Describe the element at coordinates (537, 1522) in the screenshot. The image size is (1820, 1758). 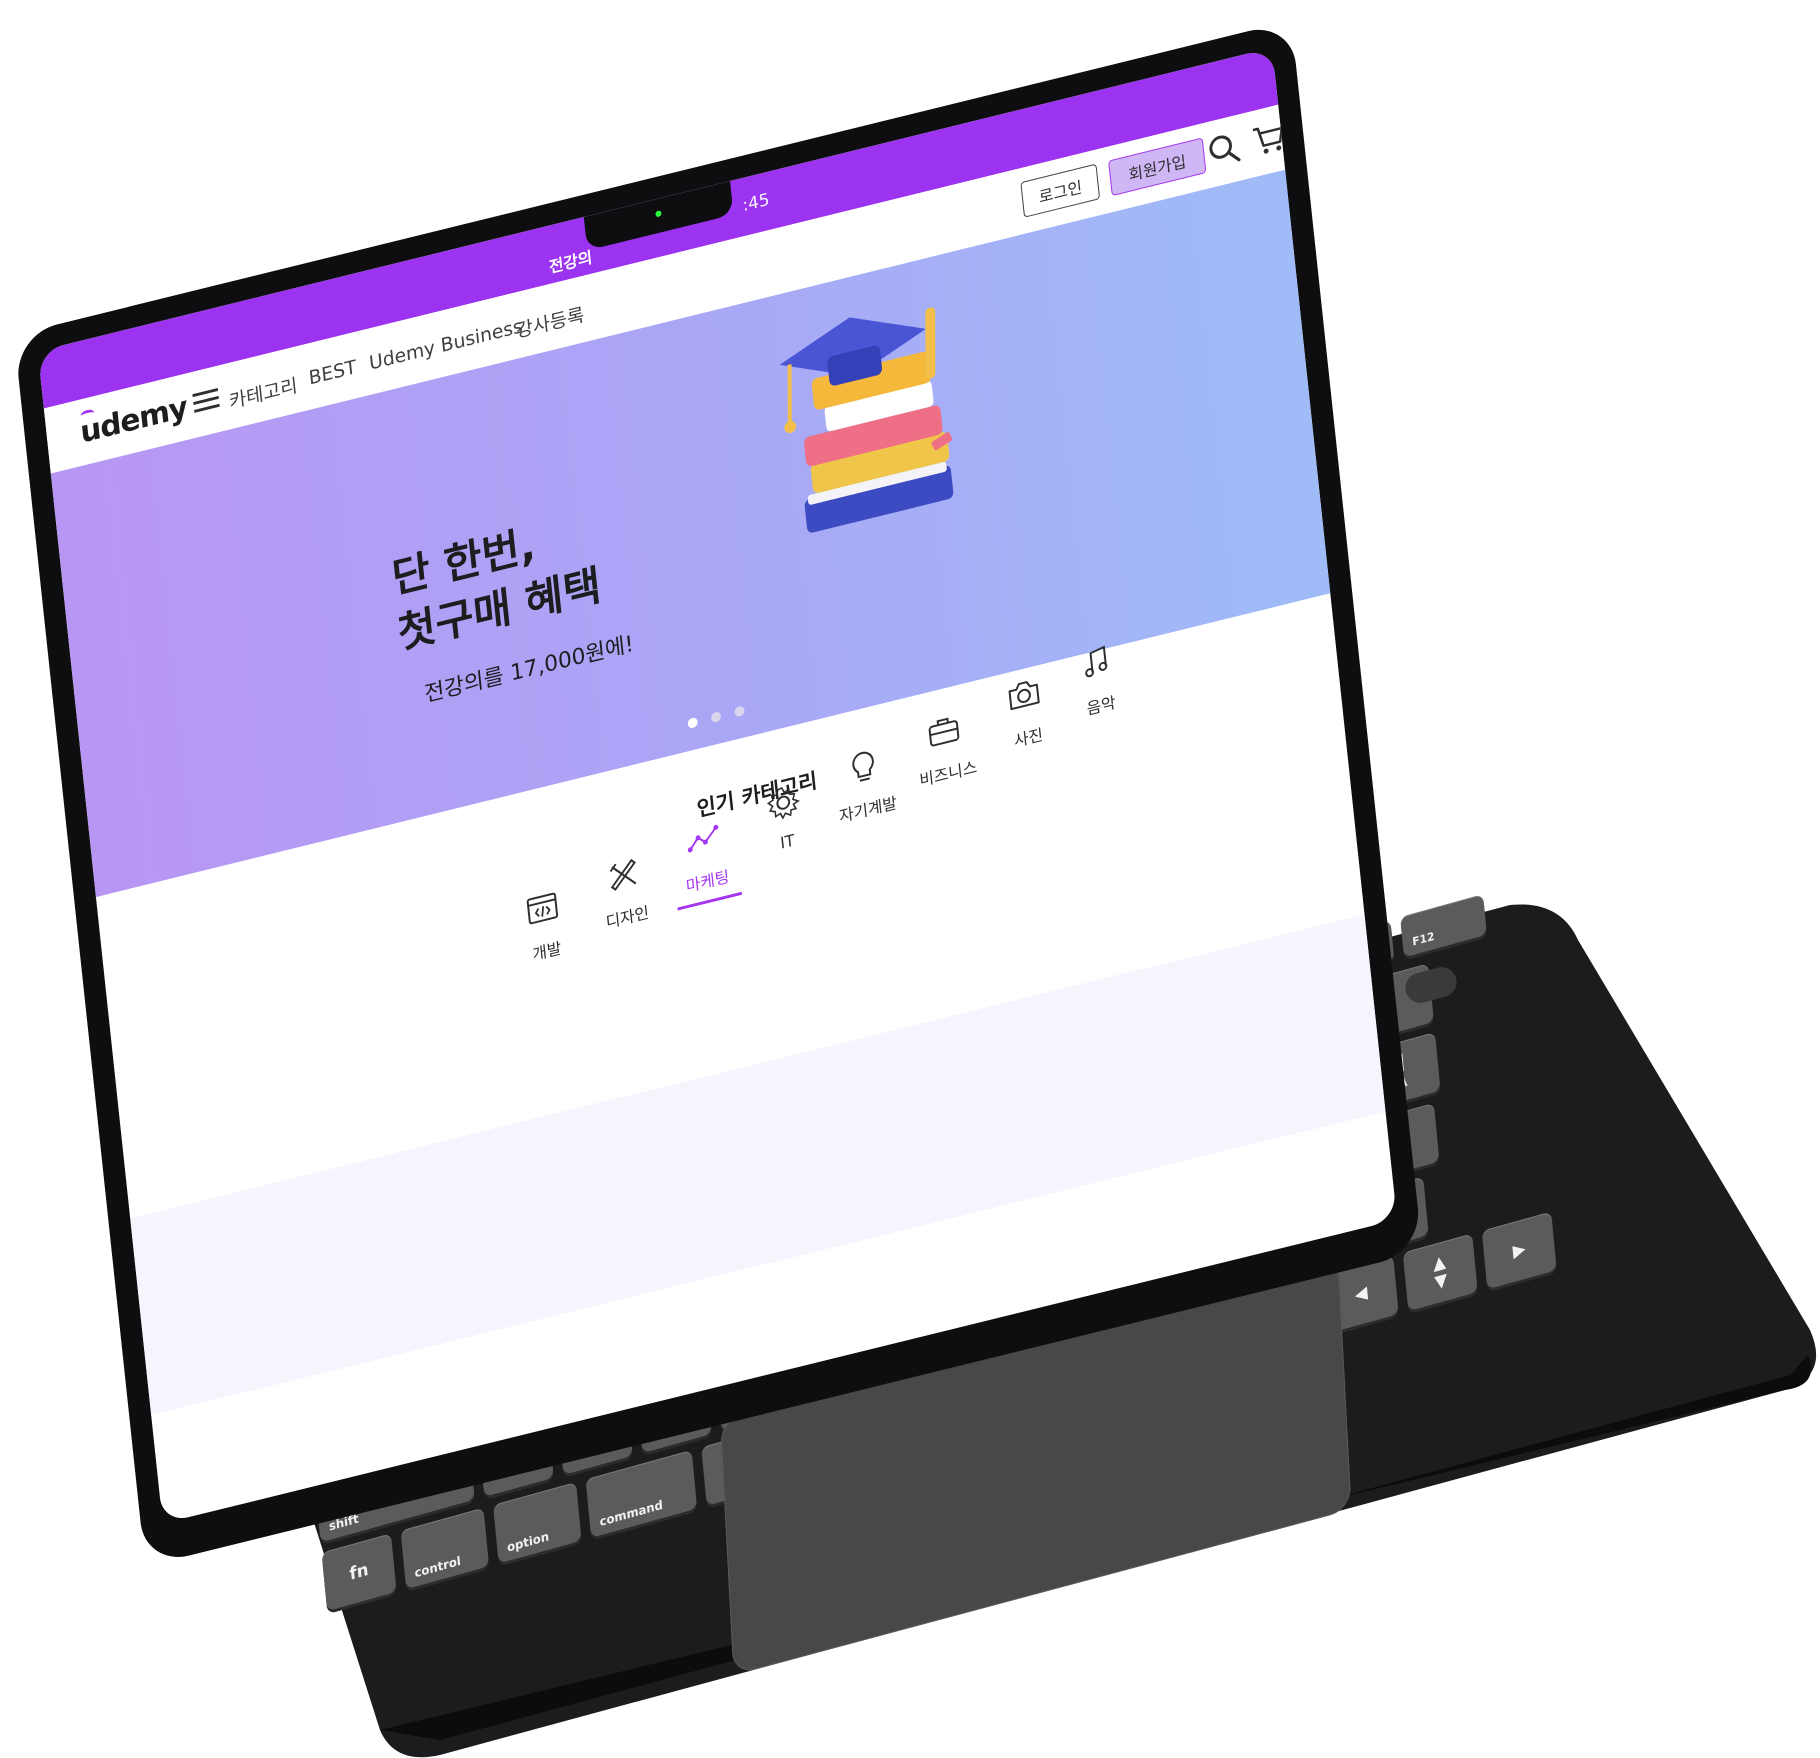
I see `key-option: option` at that location.